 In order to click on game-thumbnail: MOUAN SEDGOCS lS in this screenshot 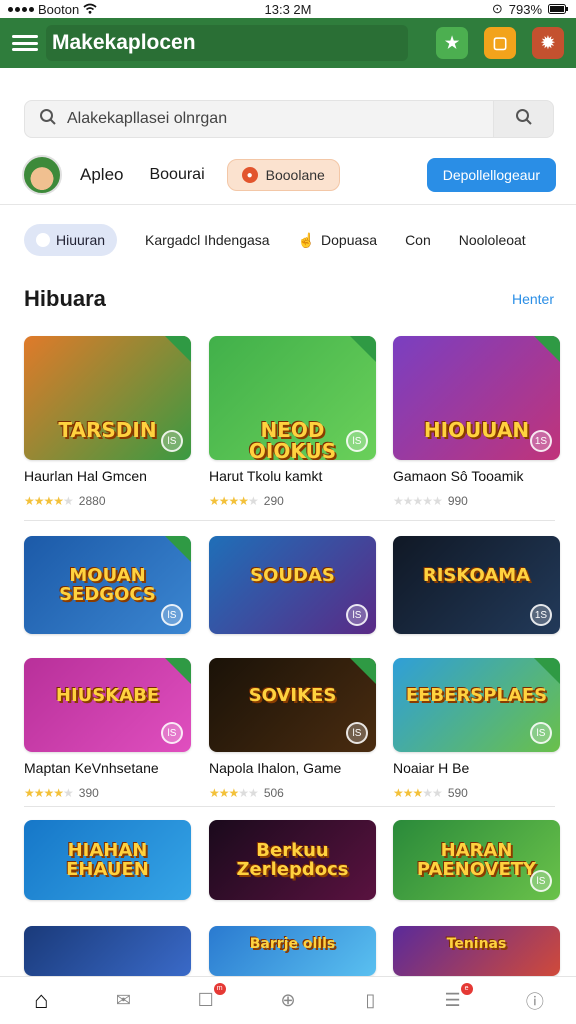, I will do `click(107, 585)`.